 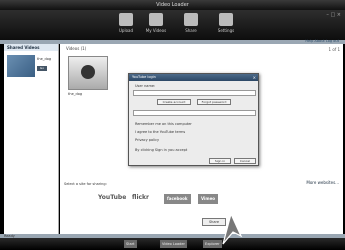 What do you see at coordinates (208, 199) in the screenshot?
I see `vimeo-logo-button: Vimeo` at bounding box center [208, 199].